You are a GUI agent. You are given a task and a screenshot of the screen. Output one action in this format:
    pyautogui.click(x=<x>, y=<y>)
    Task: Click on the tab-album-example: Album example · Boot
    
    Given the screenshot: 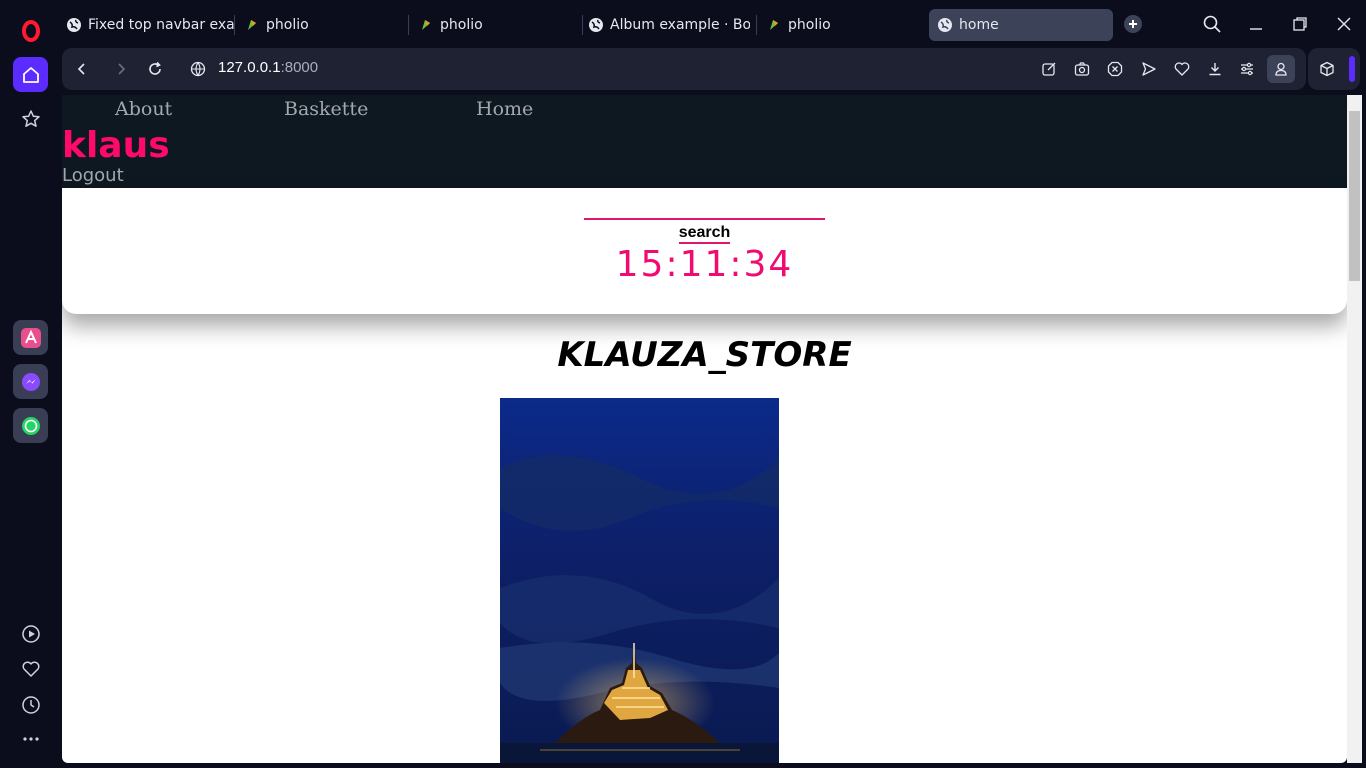 What is the action you would take?
    pyautogui.click(x=669, y=25)
    